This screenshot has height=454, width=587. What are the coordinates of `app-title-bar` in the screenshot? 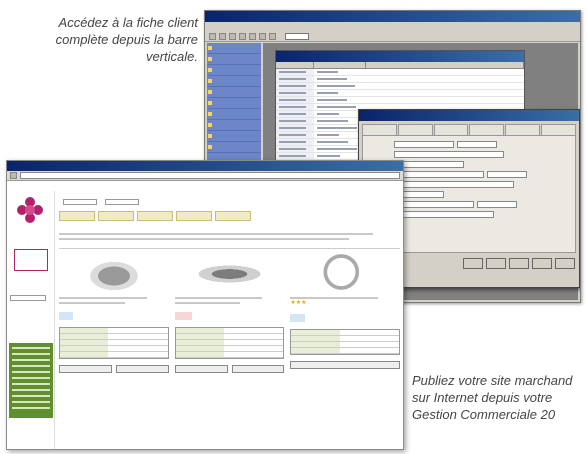 It's located at (392, 16).